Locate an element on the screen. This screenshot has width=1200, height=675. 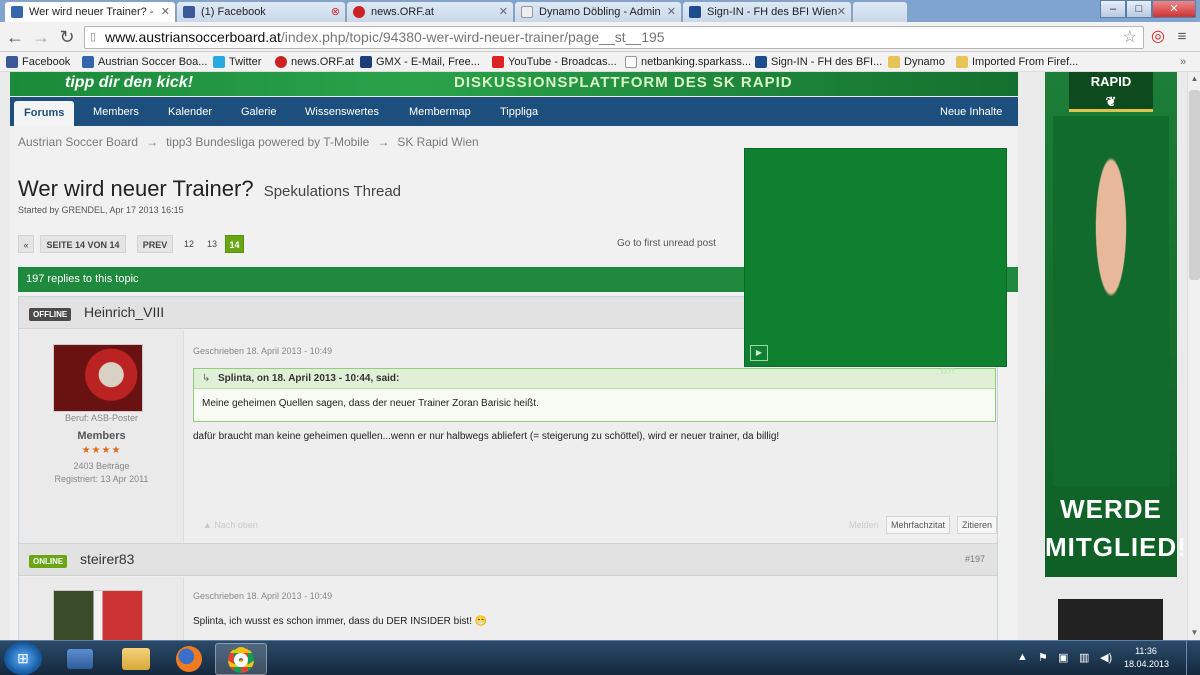
volume-icon: ◀) is located at coordinates (1106, 657).